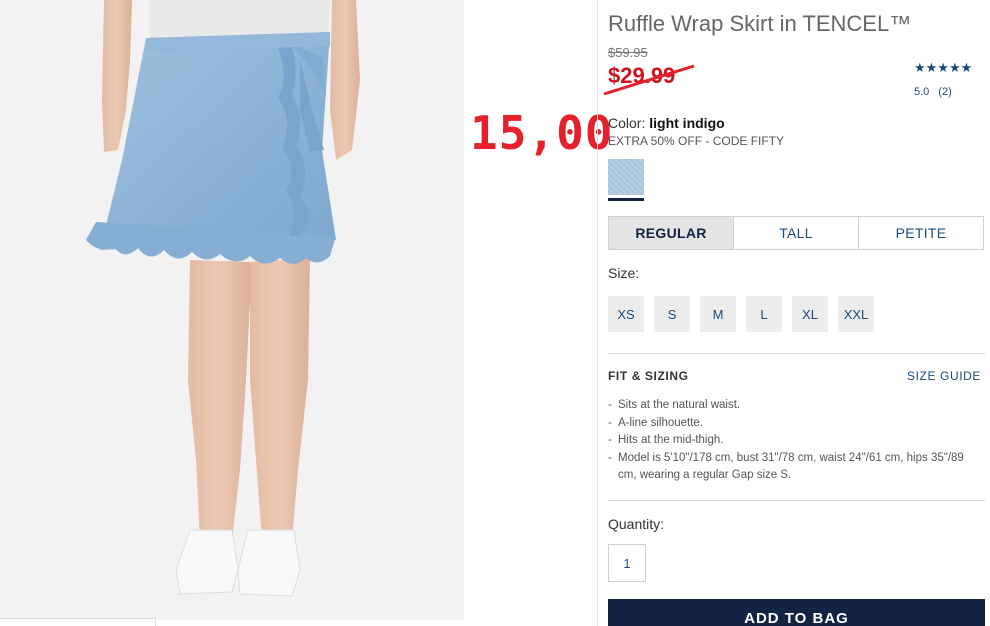 Image resolution: width=990 pixels, height=626 pixels. I want to click on fit-sizing-heading: FIT & SIZING, so click(648, 376).